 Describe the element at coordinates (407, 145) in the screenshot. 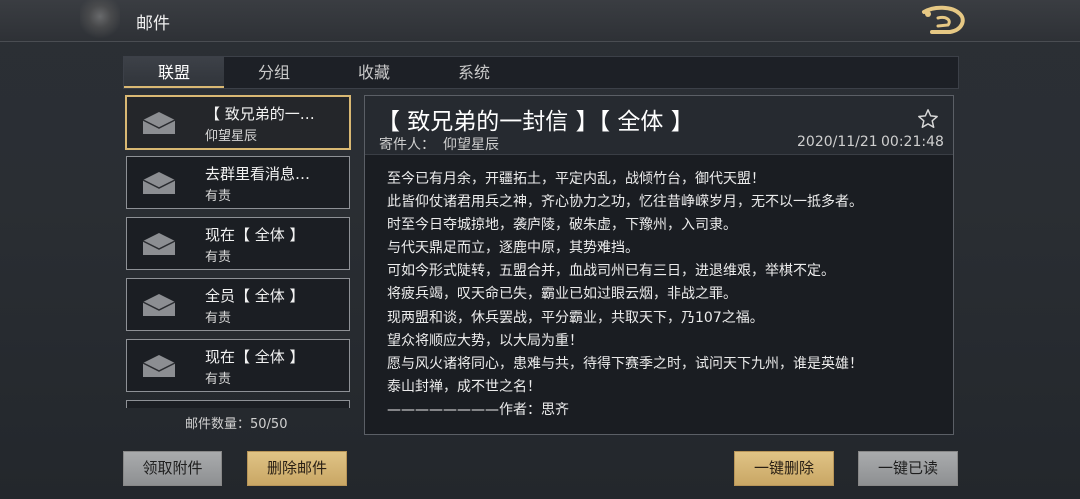

I see `sender-label: 寄件人：` at that location.